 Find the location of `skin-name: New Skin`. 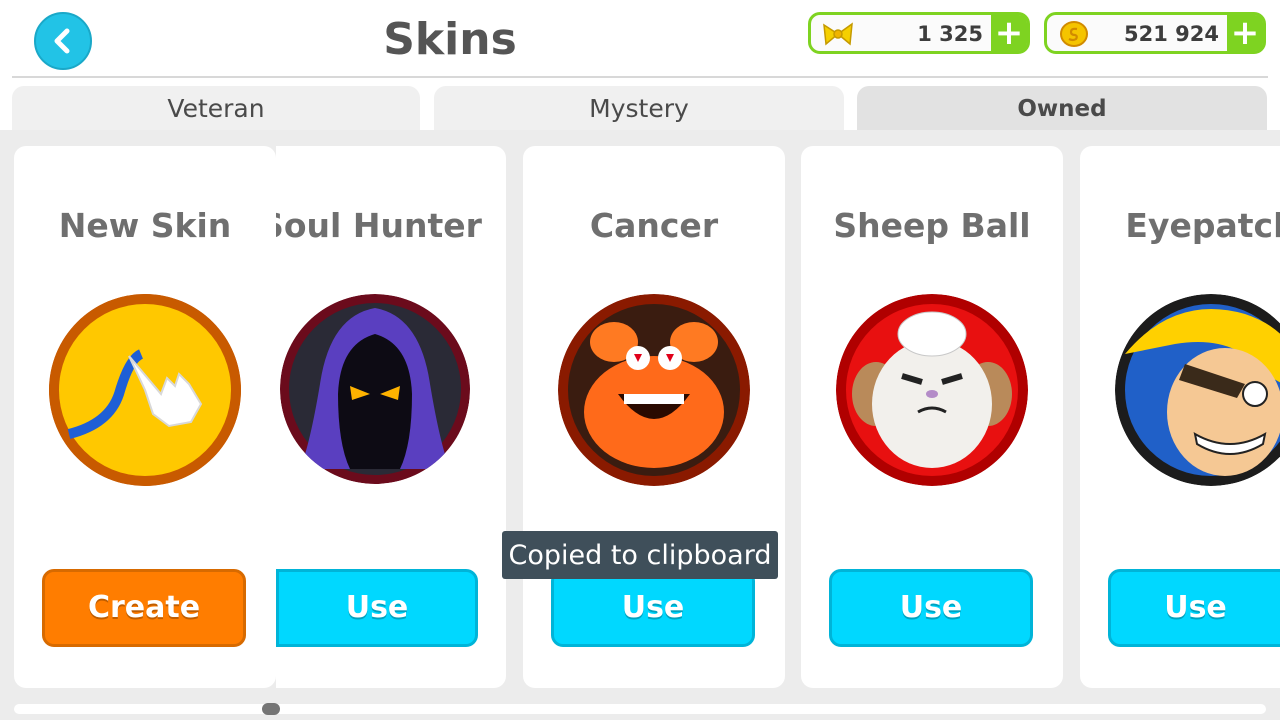

skin-name: New Skin is located at coordinates (145, 225).